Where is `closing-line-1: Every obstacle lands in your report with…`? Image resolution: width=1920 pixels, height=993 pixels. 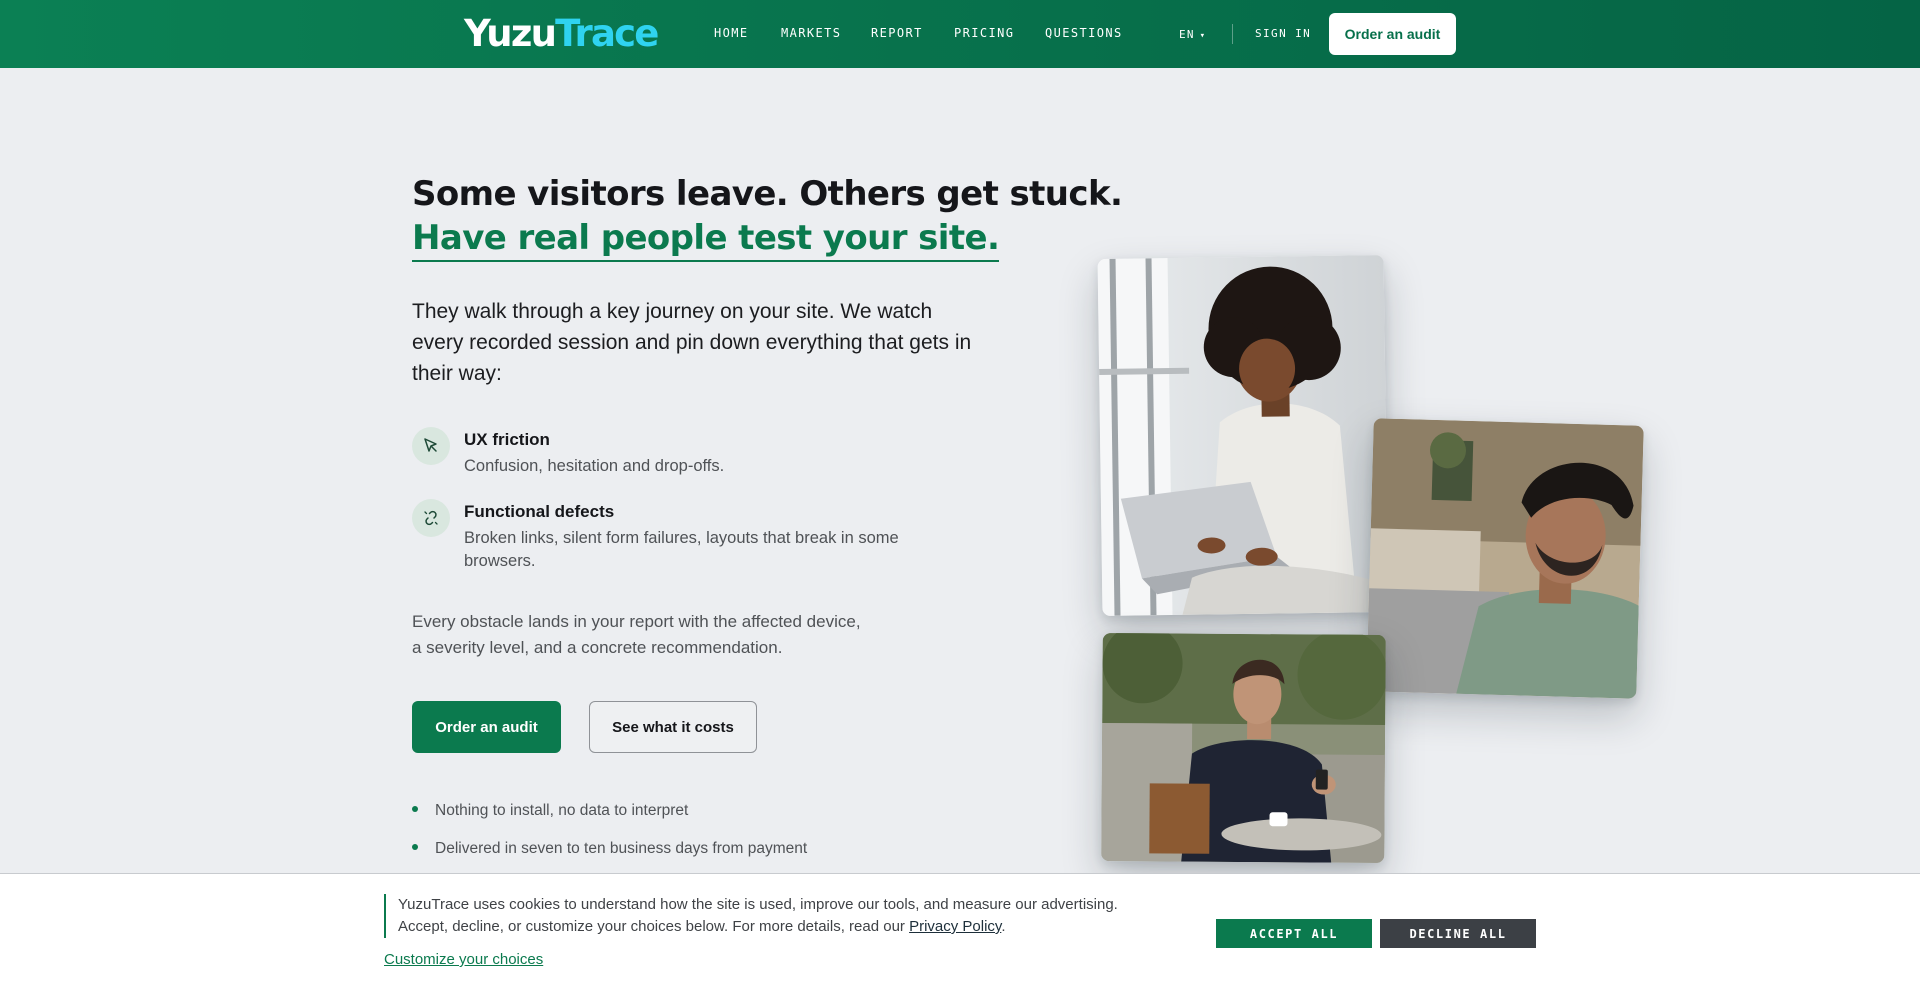
closing-line-1: Every obstacle lands in your report with… is located at coordinates (636, 621).